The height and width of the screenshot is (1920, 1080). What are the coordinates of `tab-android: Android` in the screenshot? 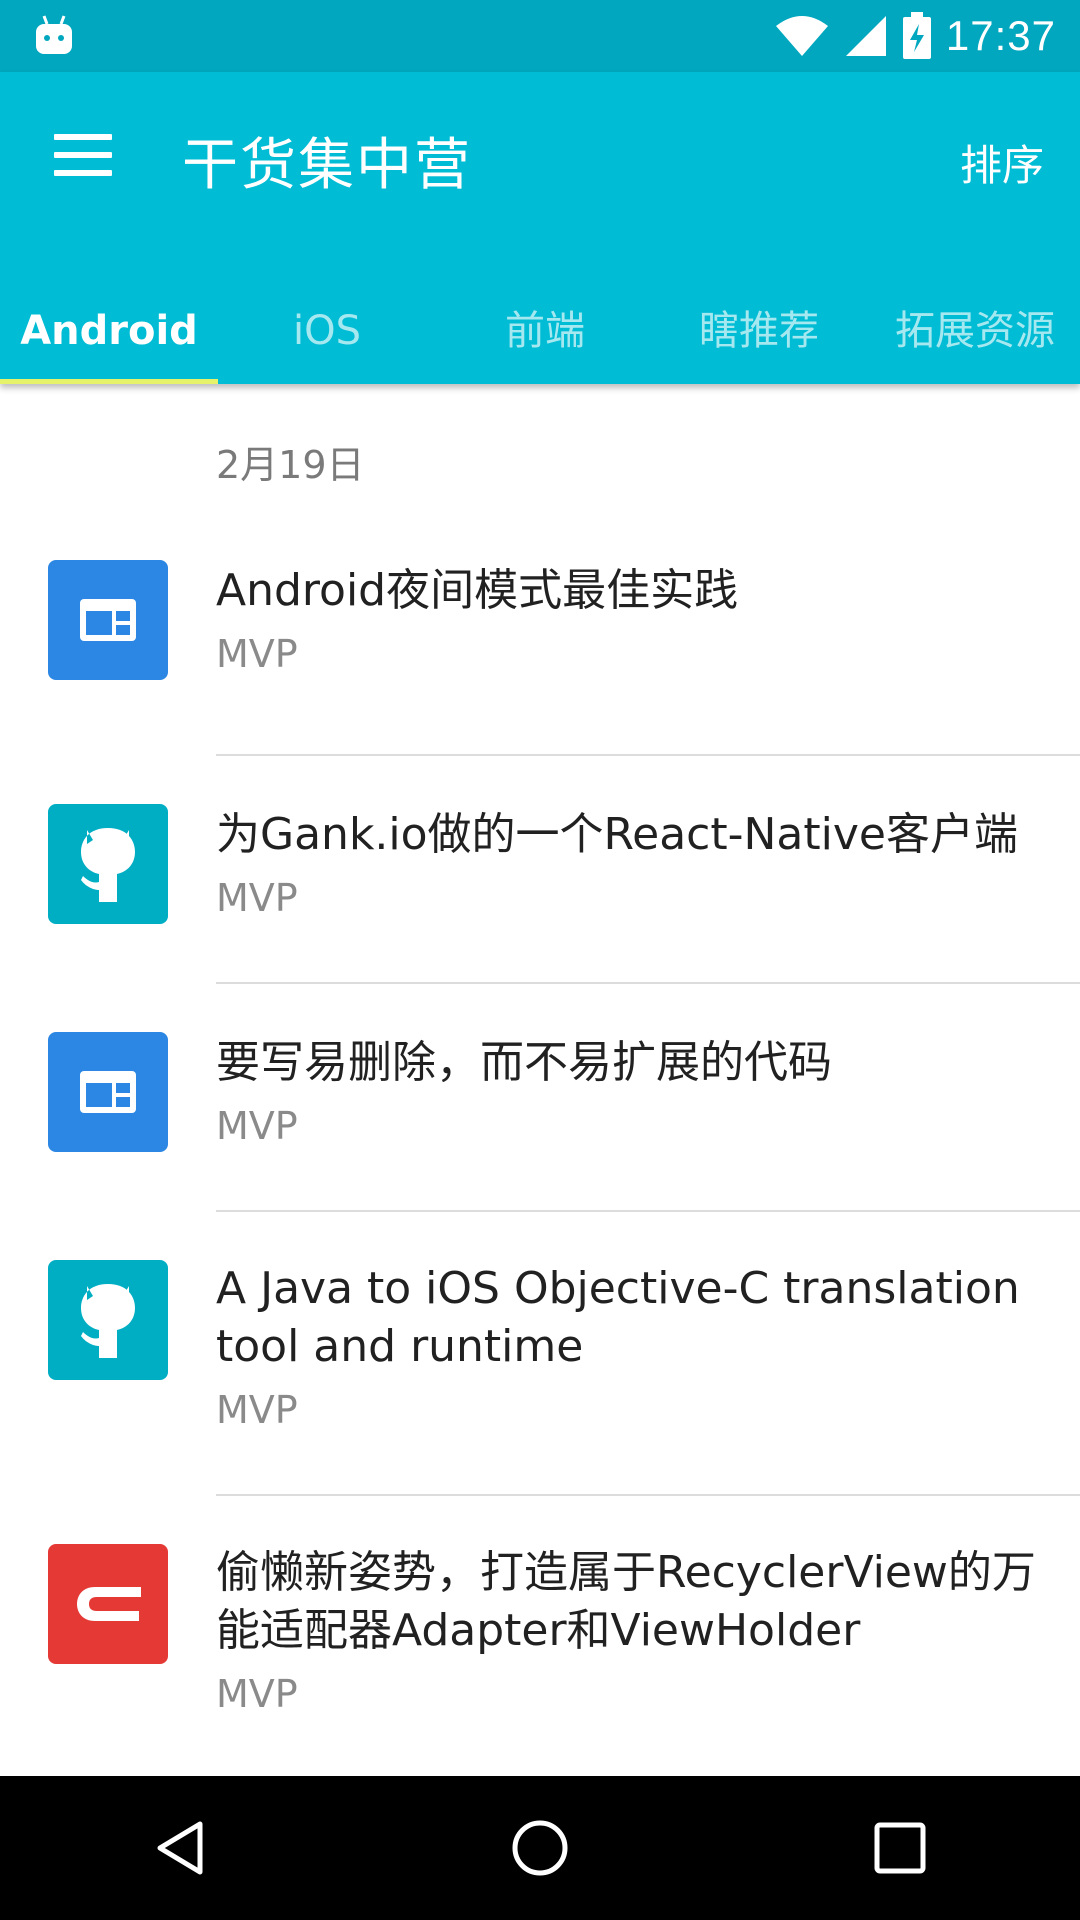 It's located at (109, 331).